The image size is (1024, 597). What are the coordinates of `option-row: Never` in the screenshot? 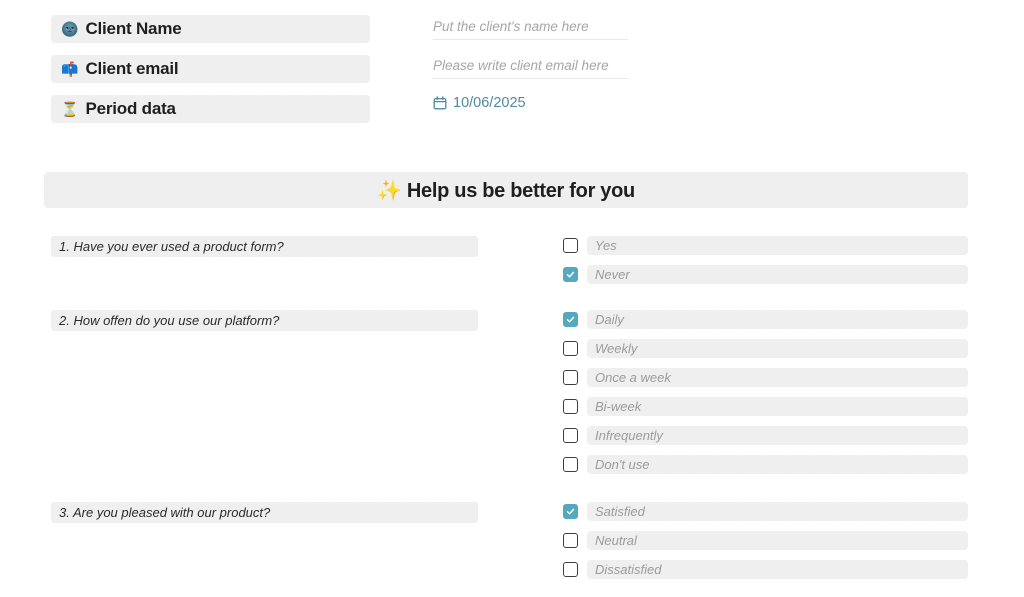 It's located at (765, 274).